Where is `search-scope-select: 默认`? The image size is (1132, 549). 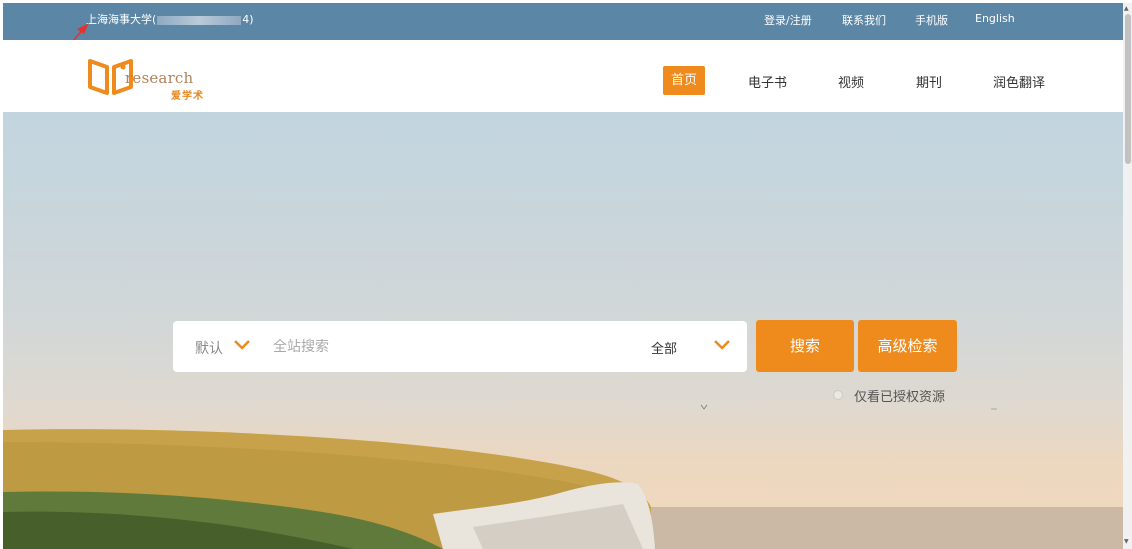 search-scope-select: 默认 is located at coordinates (209, 348).